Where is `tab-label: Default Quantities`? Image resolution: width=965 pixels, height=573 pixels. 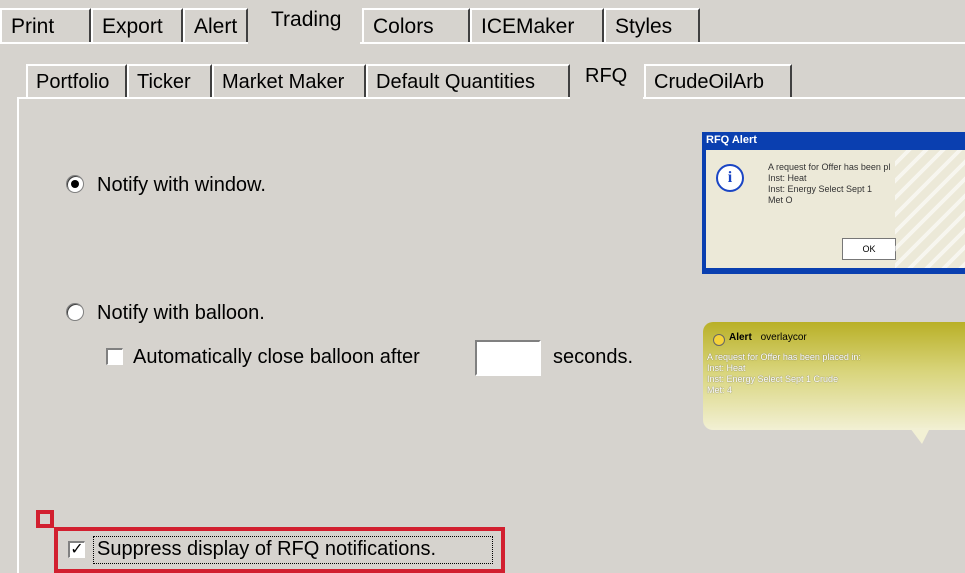
tab-label: Default Quantities is located at coordinates (455, 82).